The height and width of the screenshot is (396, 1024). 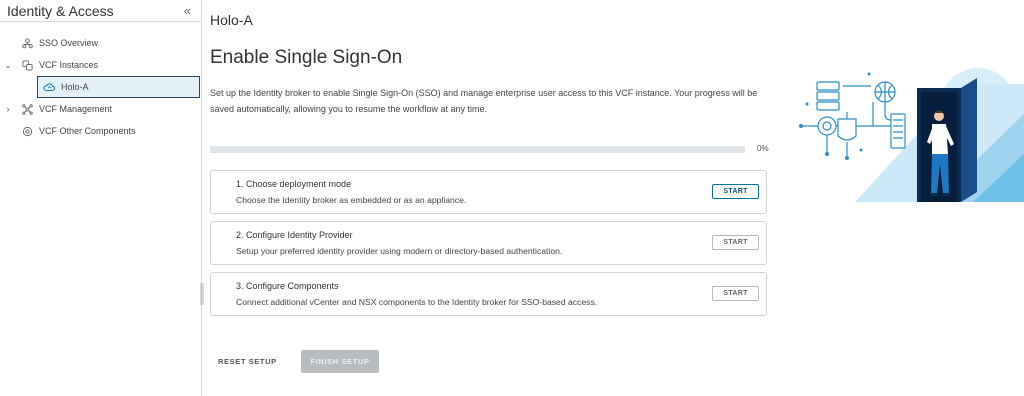 I want to click on sidebar-header: Identity & Access «, so click(x=100, y=11).